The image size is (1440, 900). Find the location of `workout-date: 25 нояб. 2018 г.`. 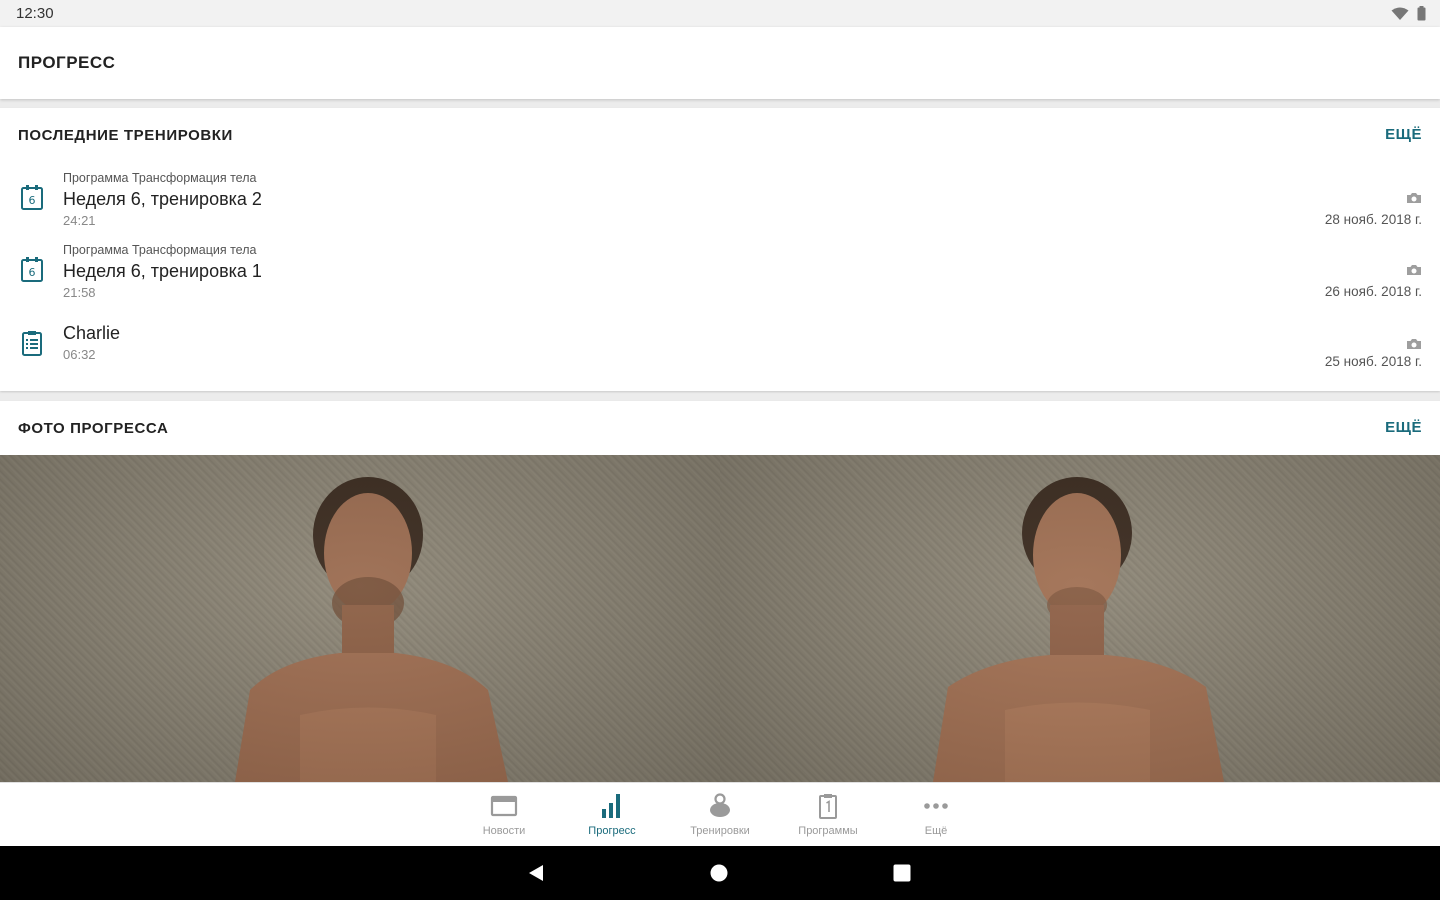

workout-date: 25 нояб. 2018 г. is located at coordinates (1373, 361).